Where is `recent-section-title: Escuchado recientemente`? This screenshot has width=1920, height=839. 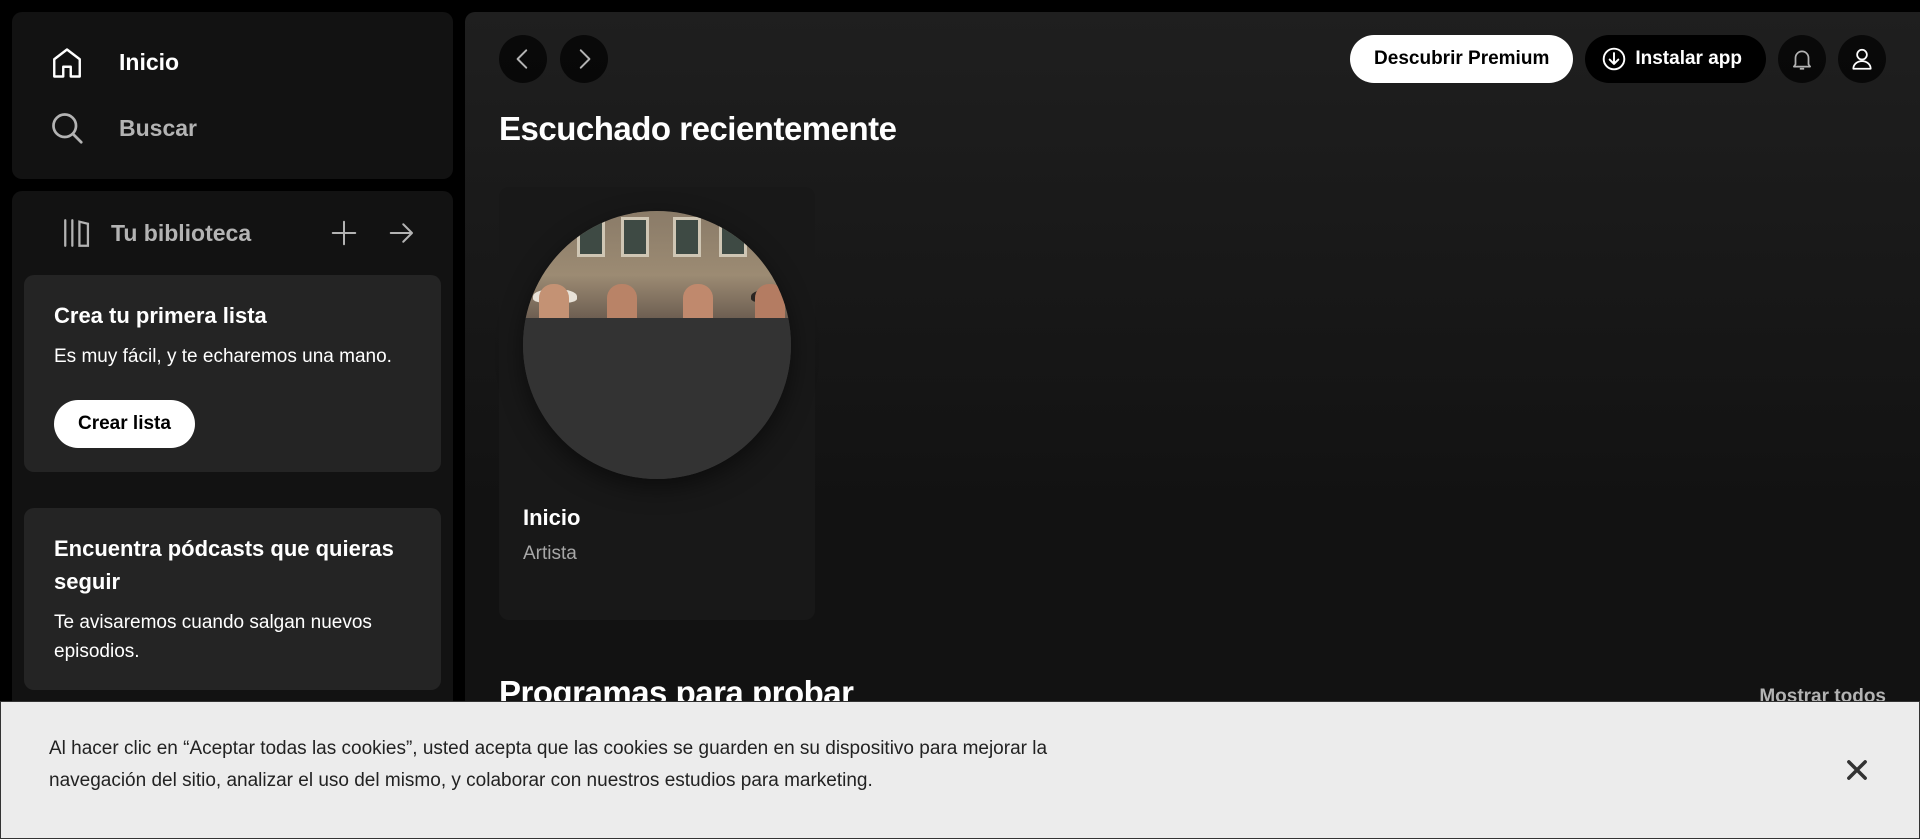
recent-section-title: Escuchado recientemente is located at coordinates (698, 128).